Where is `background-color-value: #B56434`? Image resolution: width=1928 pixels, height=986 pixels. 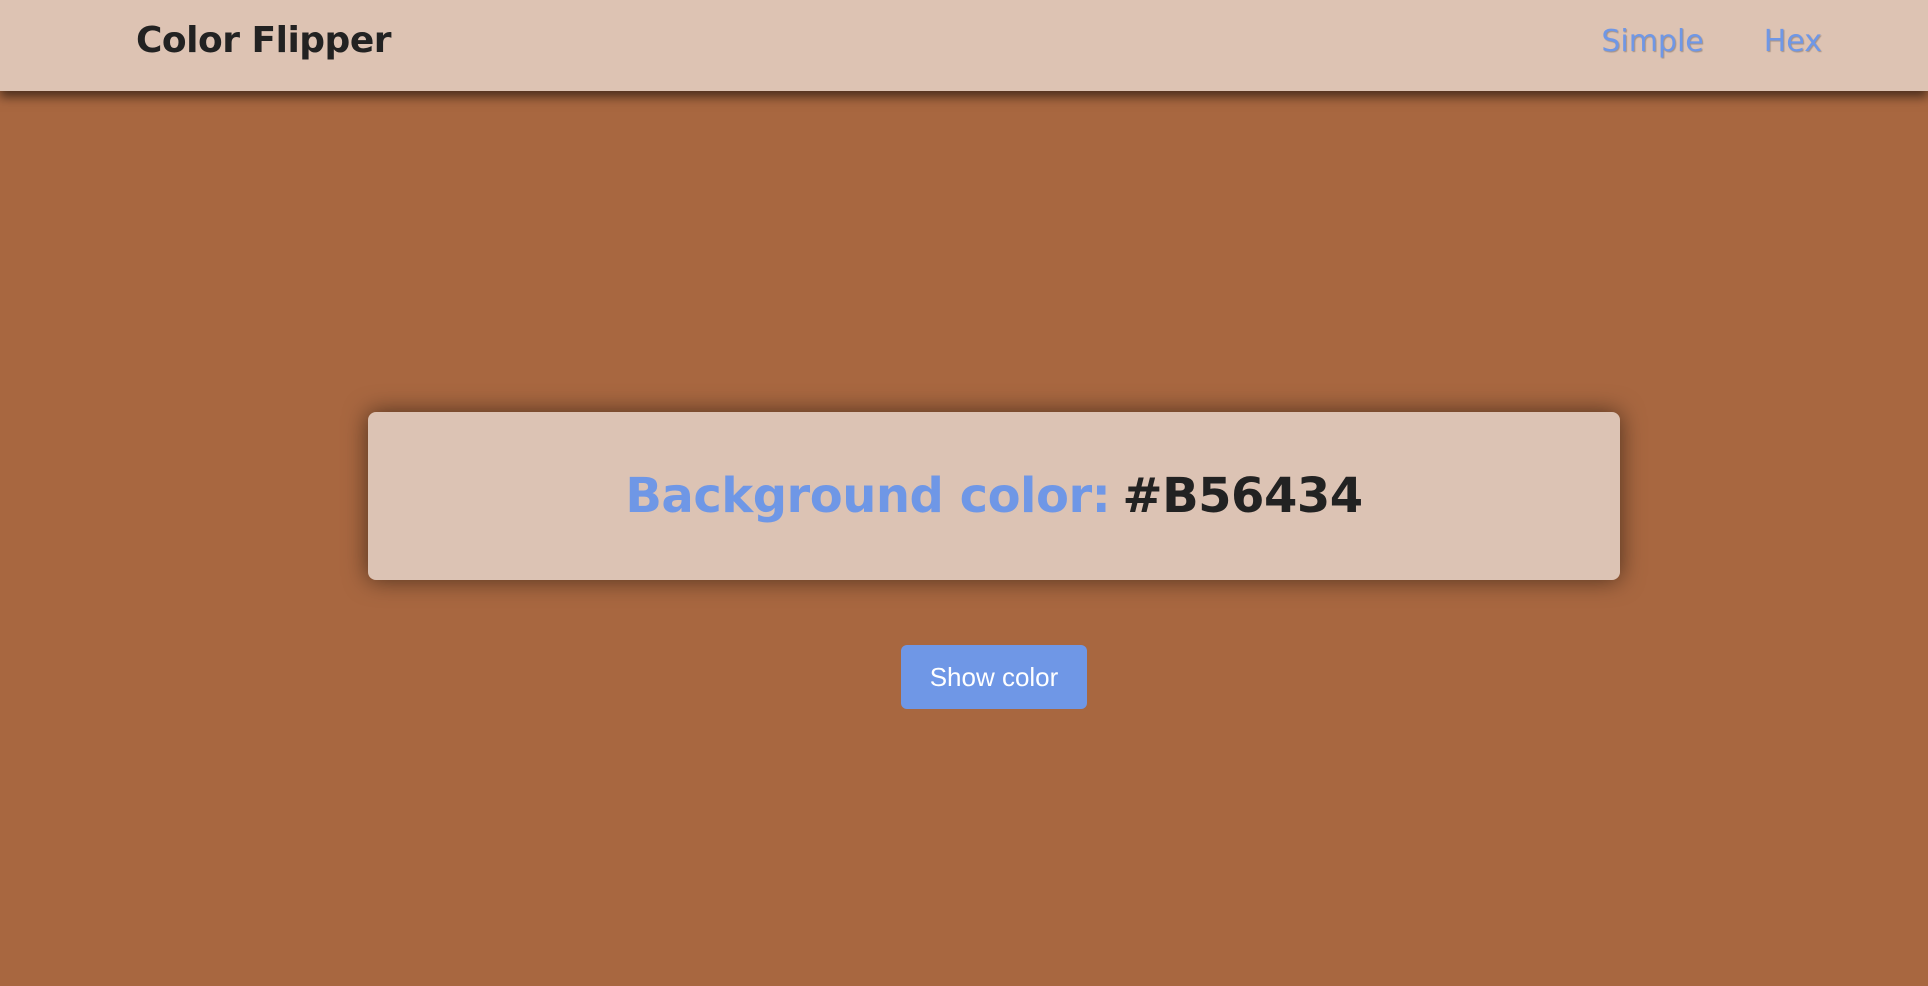 background-color-value: #B56434 is located at coordinates (1242, 496).